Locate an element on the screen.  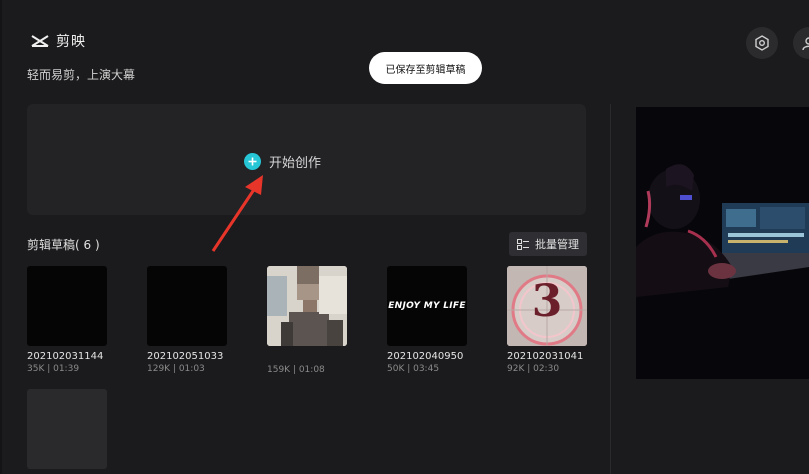
preview-image is located at coordinates (722, 243).